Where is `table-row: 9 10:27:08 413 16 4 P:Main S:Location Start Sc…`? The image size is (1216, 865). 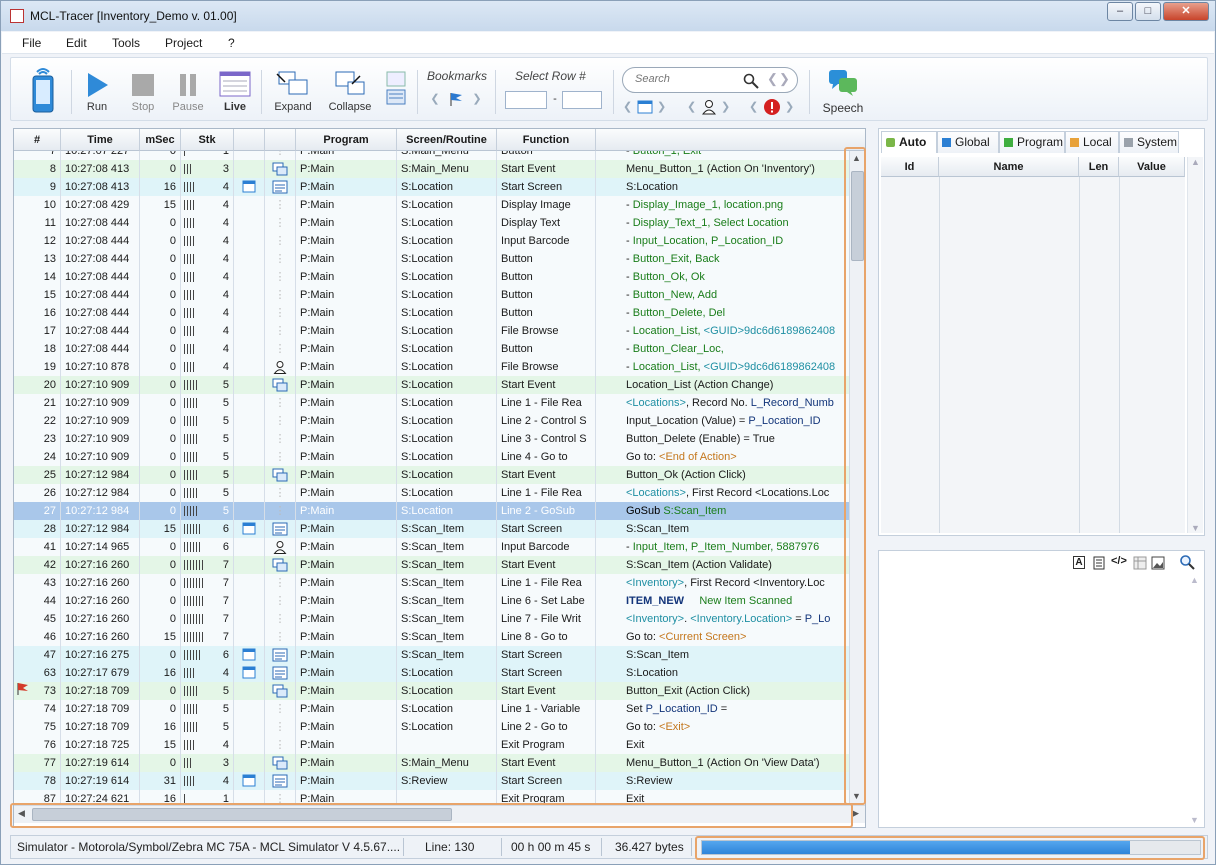 table-row: 9 10:27:08 413 16 4 P:Main S:Location Start Sc… is located at coordinates (431, 187).